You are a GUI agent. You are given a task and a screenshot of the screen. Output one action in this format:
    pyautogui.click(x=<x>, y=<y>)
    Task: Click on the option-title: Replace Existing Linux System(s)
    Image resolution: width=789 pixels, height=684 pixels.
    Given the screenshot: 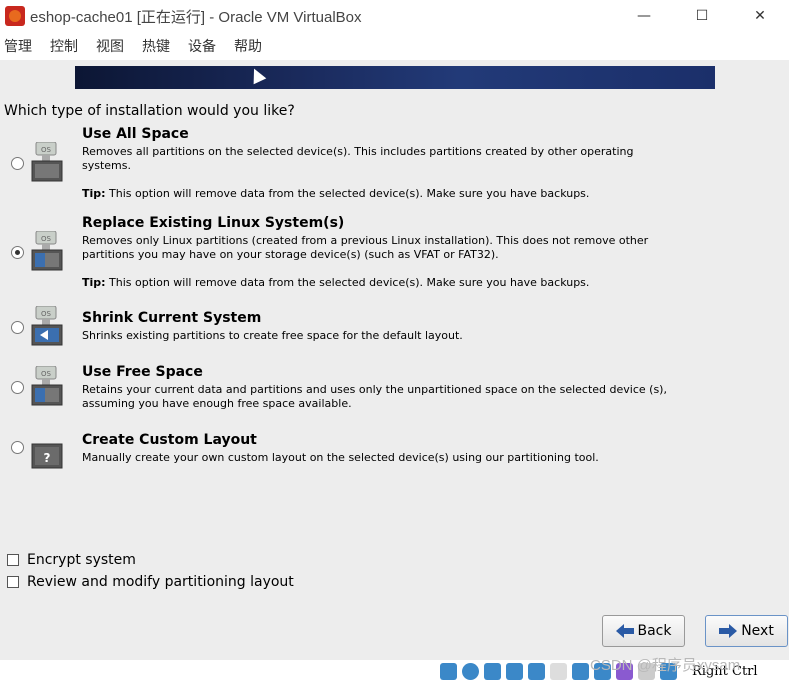 What is the action you would take?
    pyautogui.click(x=213, y=223)
    